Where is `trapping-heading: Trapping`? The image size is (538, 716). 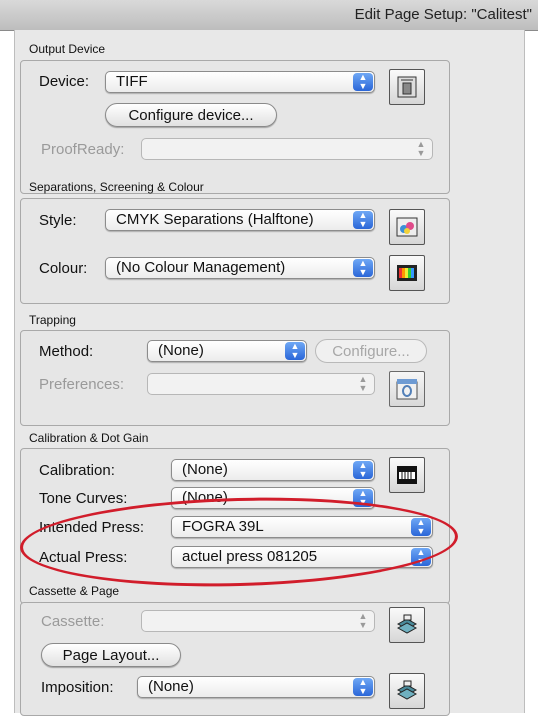 trapping-heading: Trapping is located at coordinates (52, 320).